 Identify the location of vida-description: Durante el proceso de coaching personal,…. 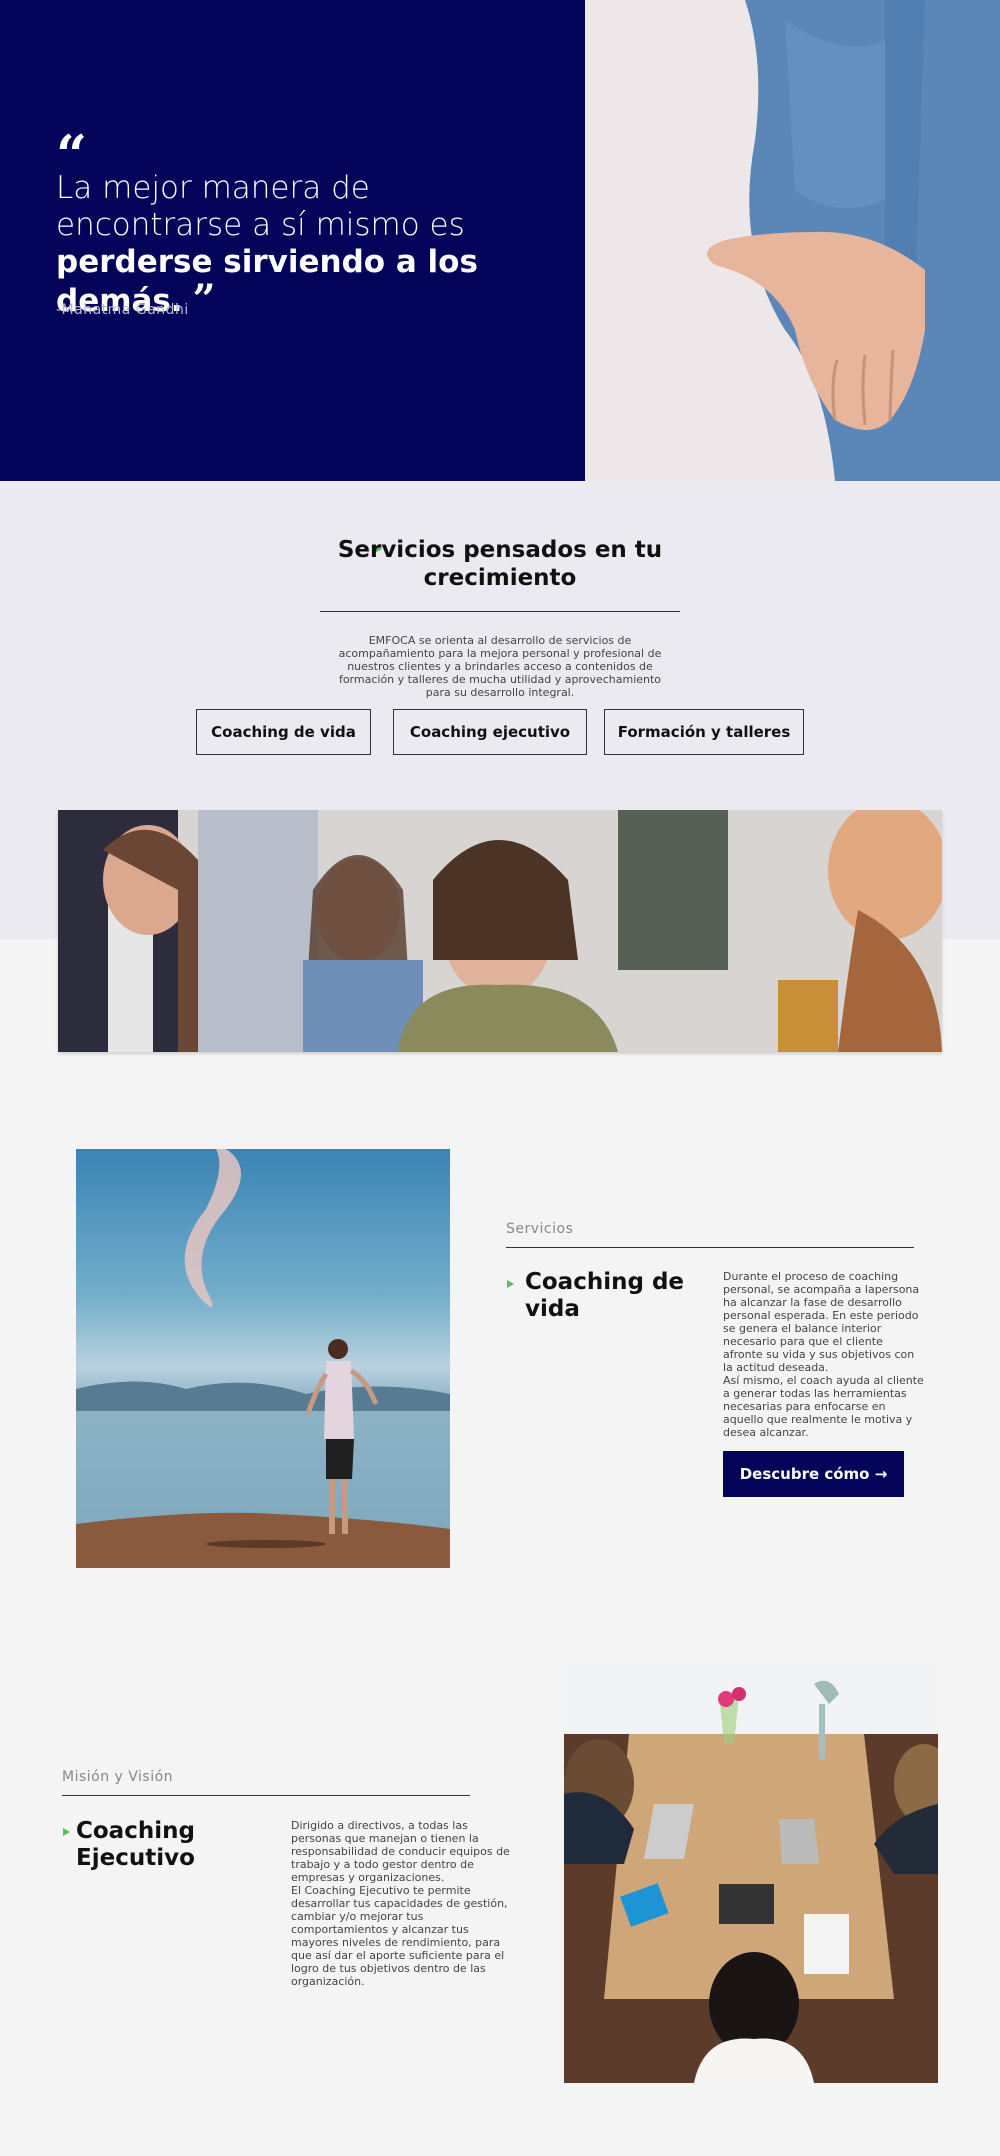
(823, 1354).